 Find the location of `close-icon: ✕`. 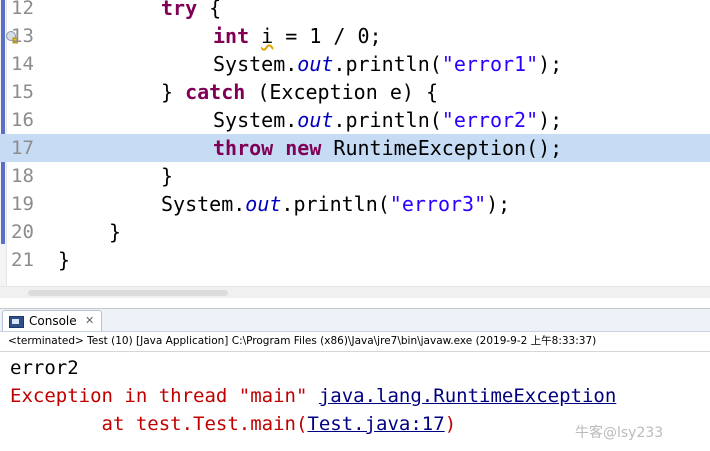

close-icon: ✕ is located at coordinates (89, 321).